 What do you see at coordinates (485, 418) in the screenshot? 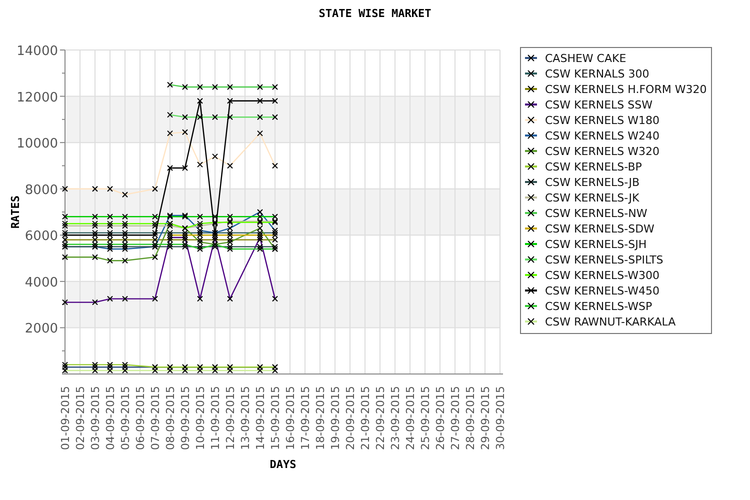
I see `tick-label: 29-09-2015` at bounding box center [485, 418].